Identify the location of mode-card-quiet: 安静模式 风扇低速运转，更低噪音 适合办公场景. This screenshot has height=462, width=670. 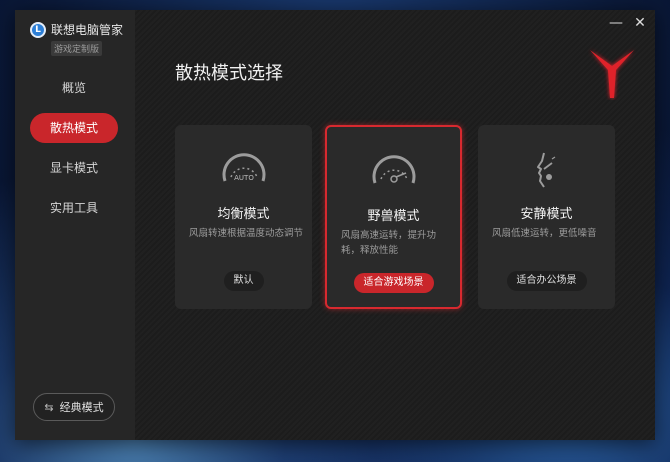
(546, 217).